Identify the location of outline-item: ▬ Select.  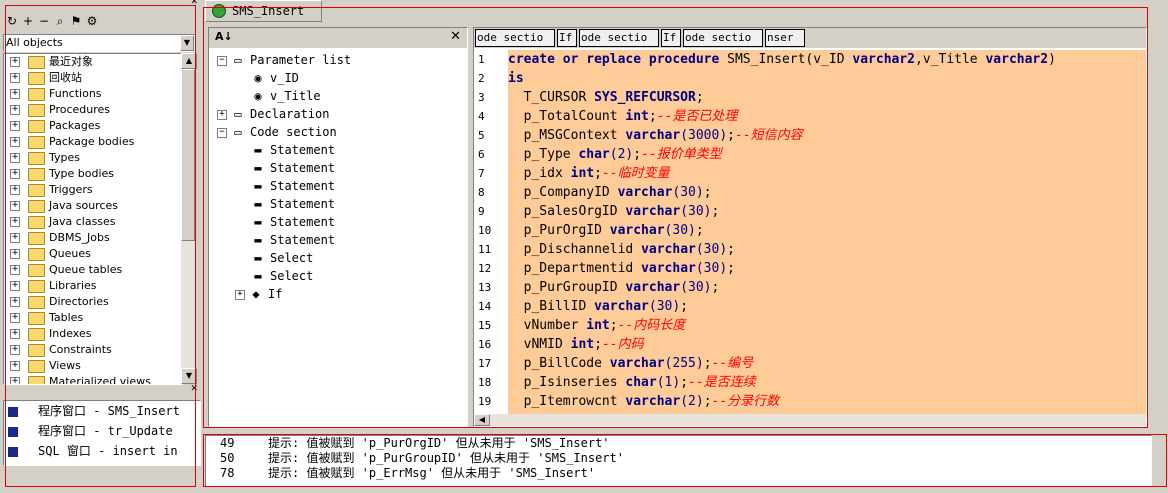
(337, 276).